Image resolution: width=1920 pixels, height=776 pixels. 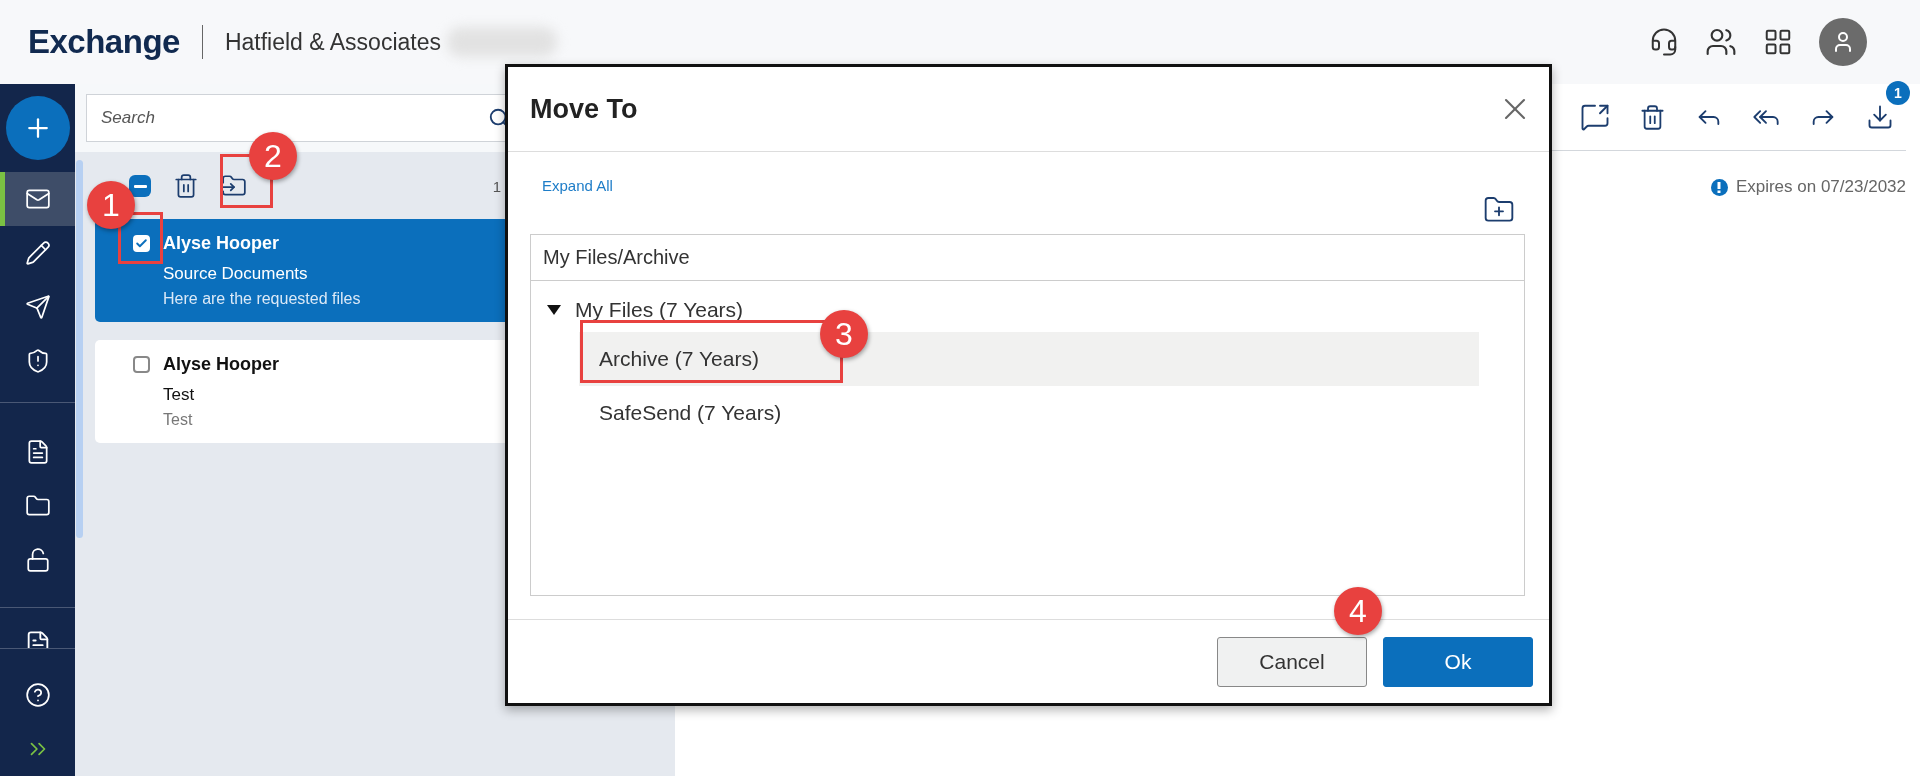 What do you see at coordinates (1027, 258) in the screenshot?
I see `folder-path: My Files/Archive` at bounding box center [1027, 258].